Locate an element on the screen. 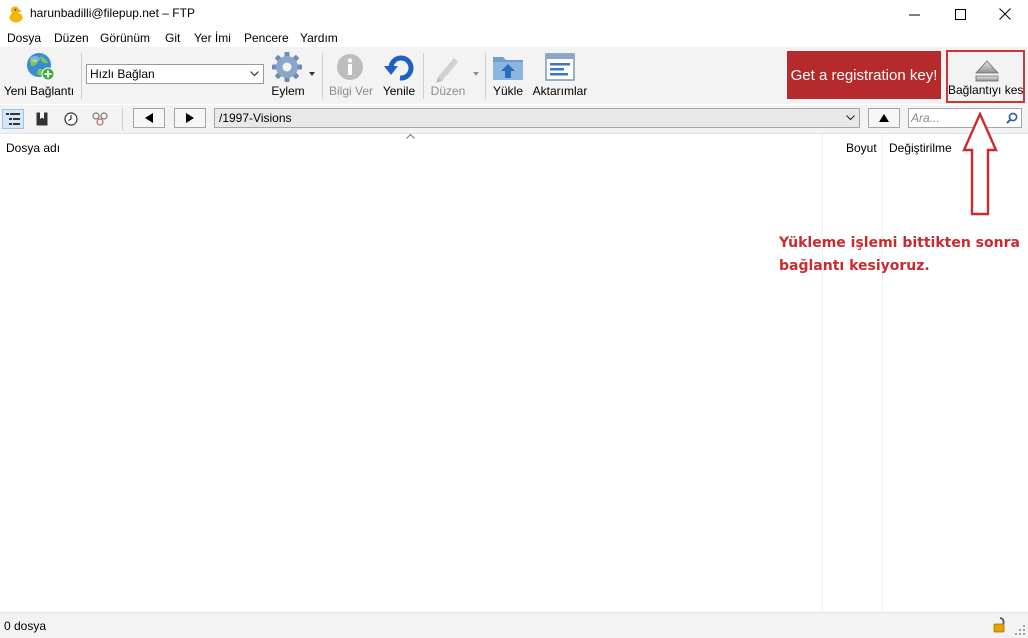  bonjour-button is located at coordinates (100, 119).